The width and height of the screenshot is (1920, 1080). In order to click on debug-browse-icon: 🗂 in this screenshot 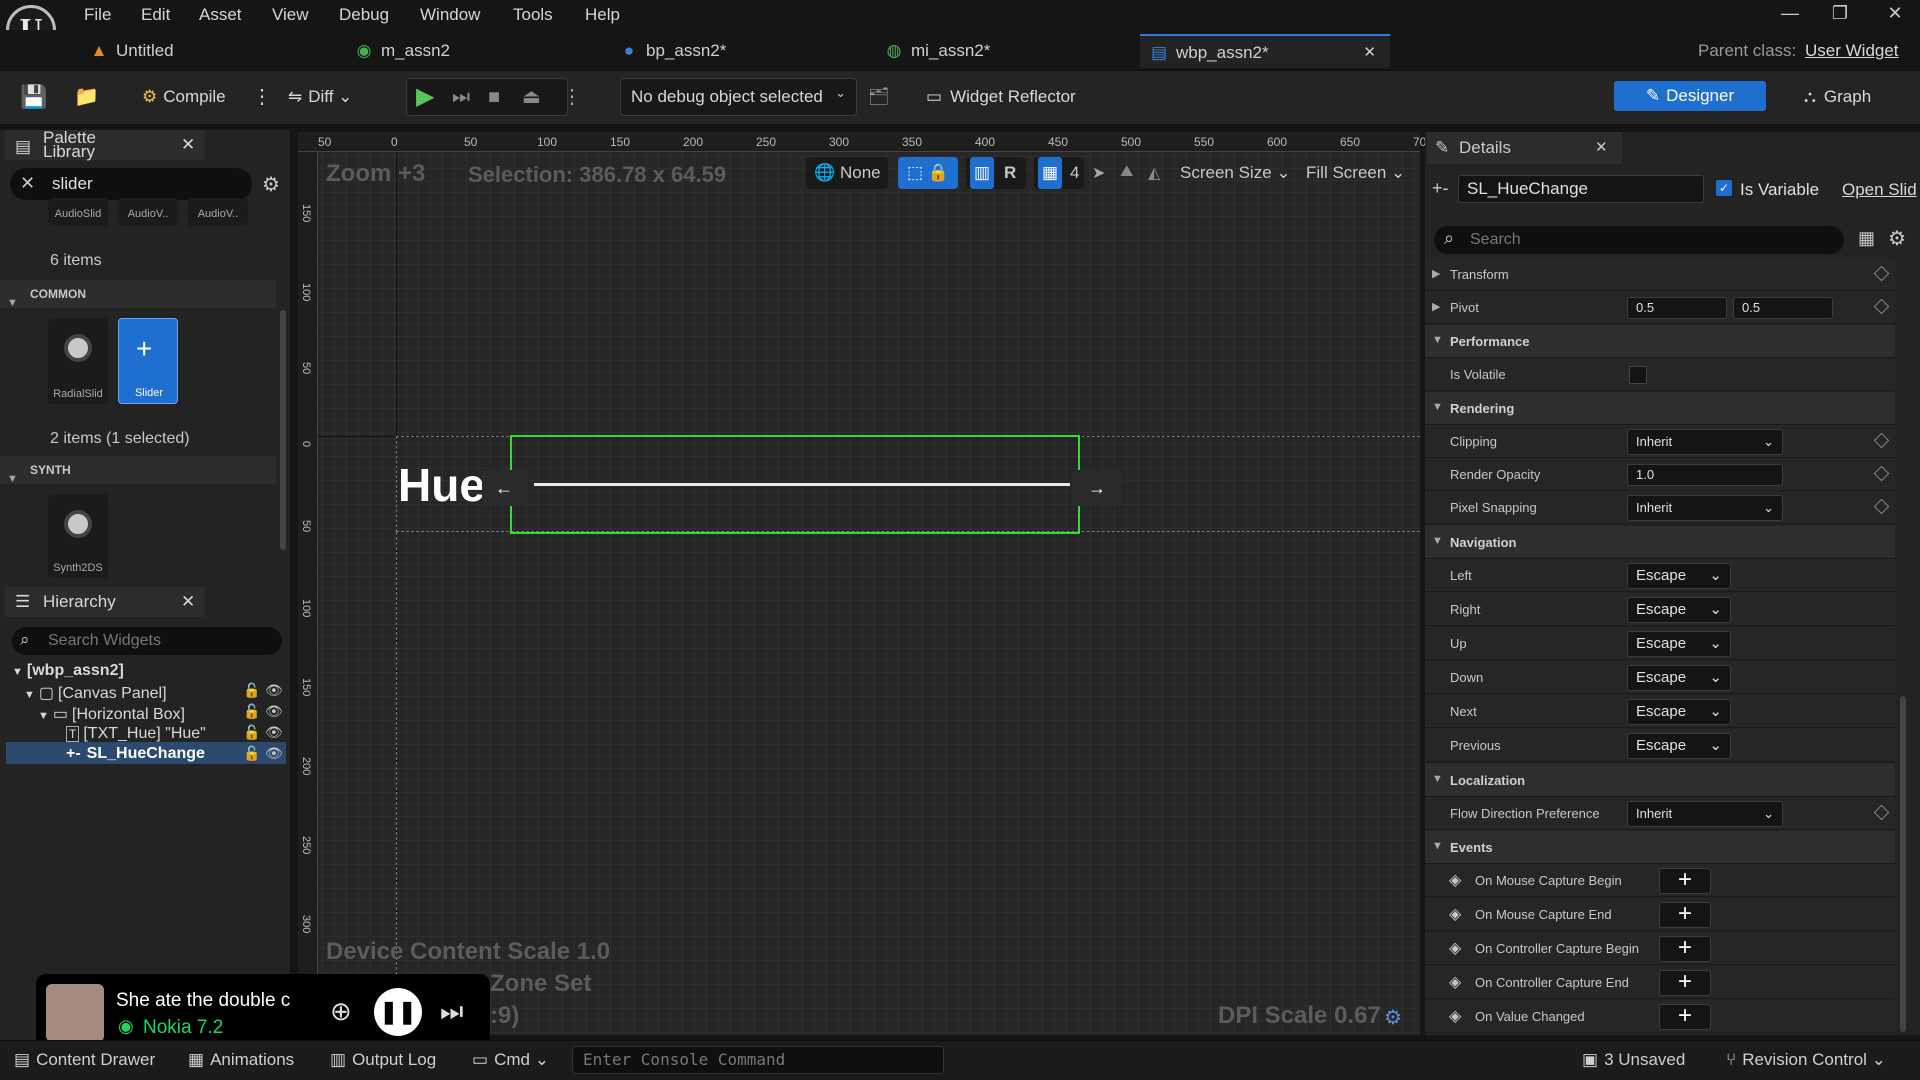, I will do `click(879, 97)`.